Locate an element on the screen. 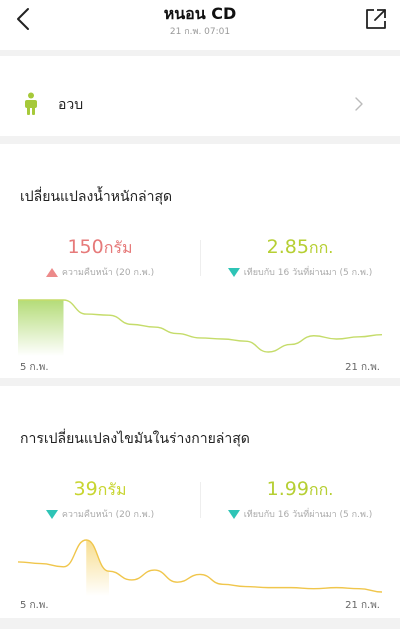  weight-compare-unit: กก. is located at coordinates (321, 247).